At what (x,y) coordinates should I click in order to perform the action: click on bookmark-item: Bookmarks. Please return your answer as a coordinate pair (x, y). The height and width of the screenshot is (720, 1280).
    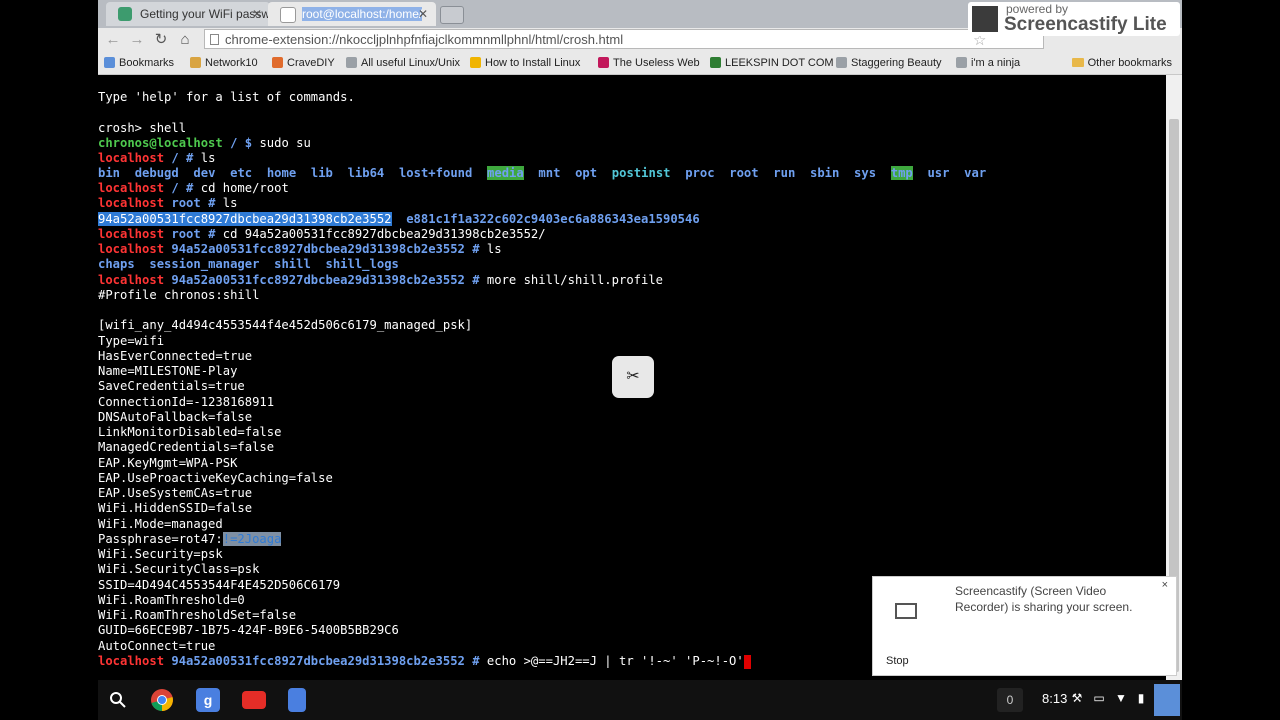
    Looking at the image, I should click on (151, 63).